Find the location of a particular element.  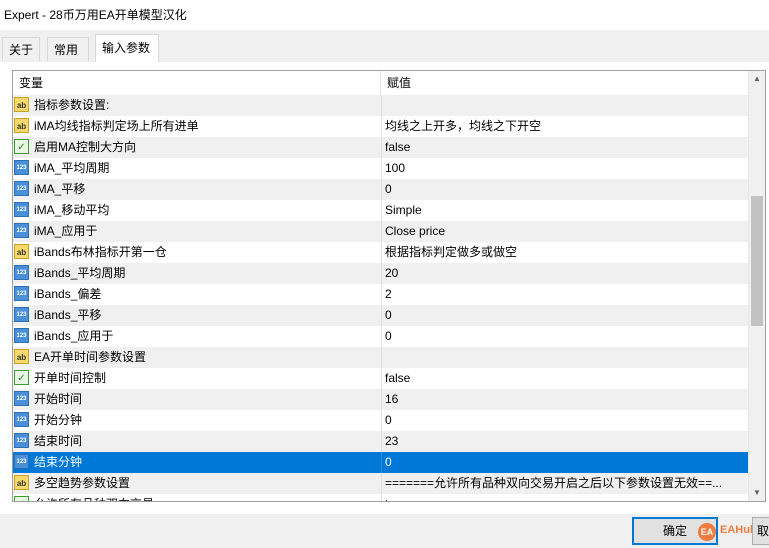

parameter-value: Close price is located at coordinates (567, 231).